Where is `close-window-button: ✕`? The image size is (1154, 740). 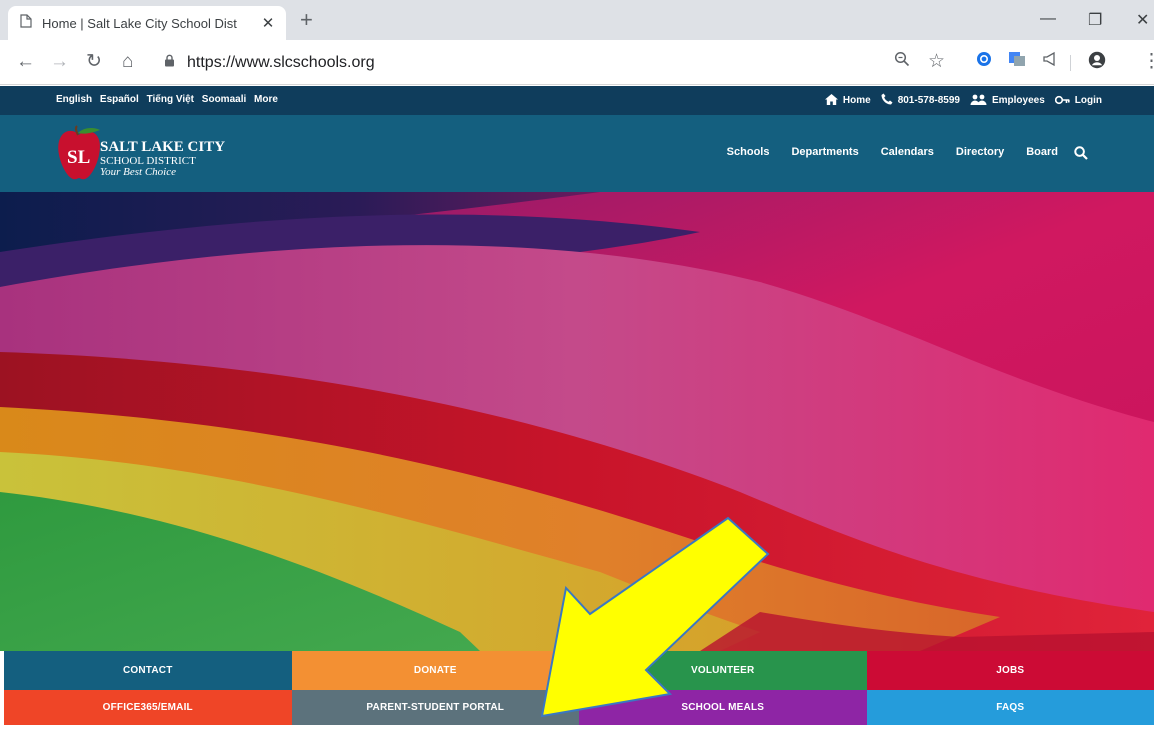 close-window-button: ✕ is located at coordinates (1142, 20).